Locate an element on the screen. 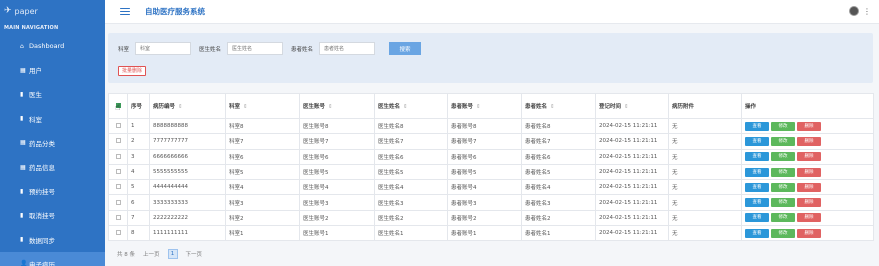 The height and width of the screenshot is (266, 879). batch-delete-button: 批量删除 is located at coordinates (132, 71).